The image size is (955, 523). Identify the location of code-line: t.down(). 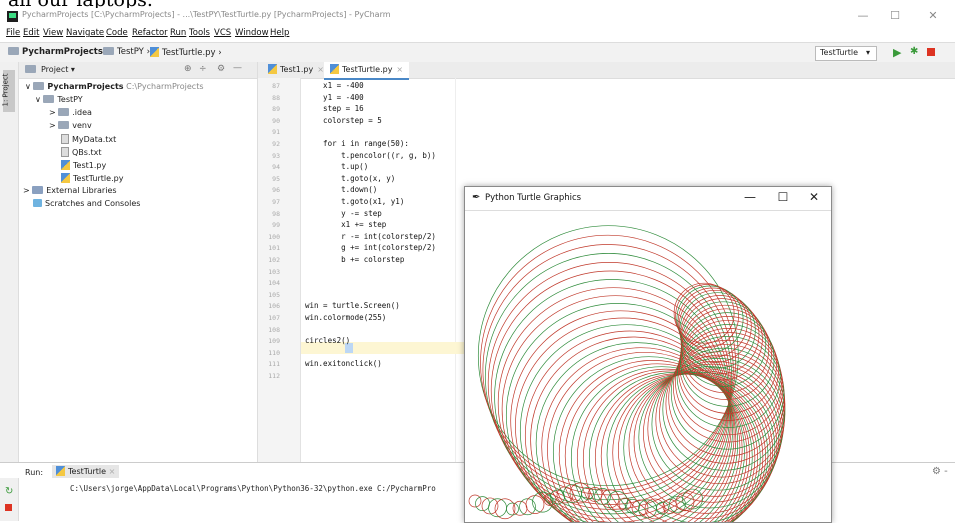
(341, 189).